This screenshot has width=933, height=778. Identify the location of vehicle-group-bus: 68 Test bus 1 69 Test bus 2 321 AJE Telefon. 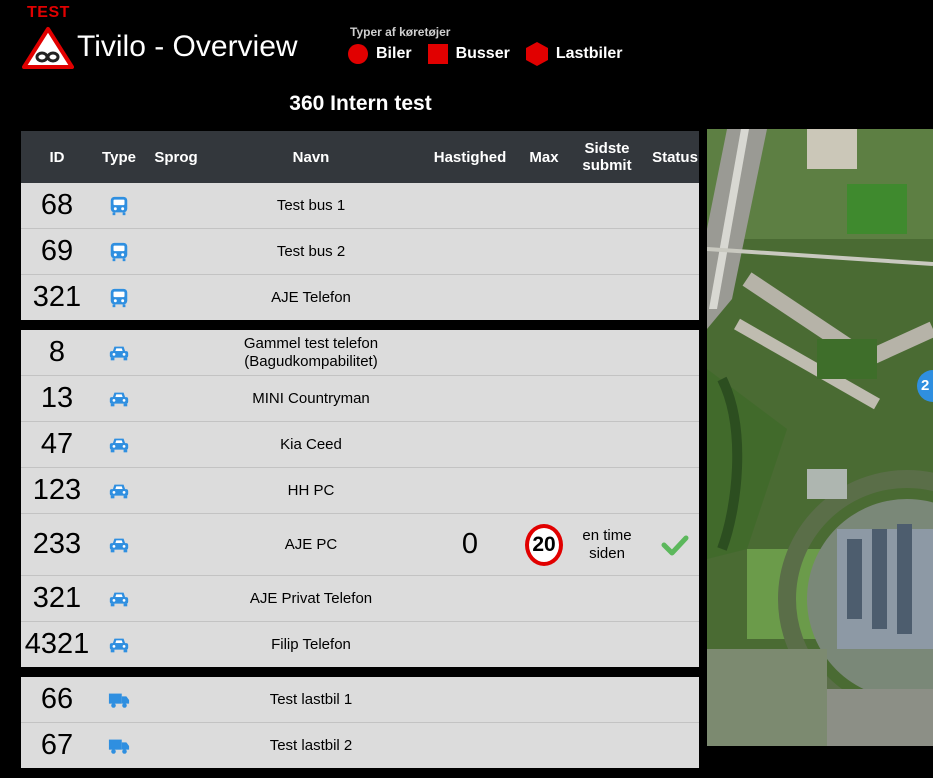
(360, 251).